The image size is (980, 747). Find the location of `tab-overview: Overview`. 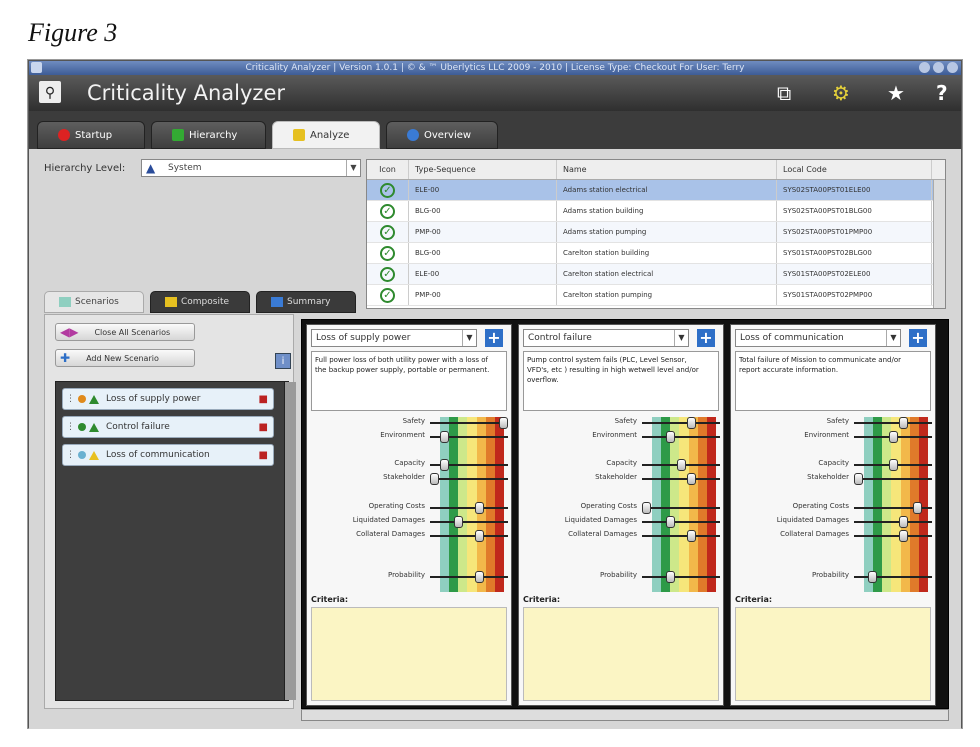

tab-overview: Overview is located at coordinates (442, 135).